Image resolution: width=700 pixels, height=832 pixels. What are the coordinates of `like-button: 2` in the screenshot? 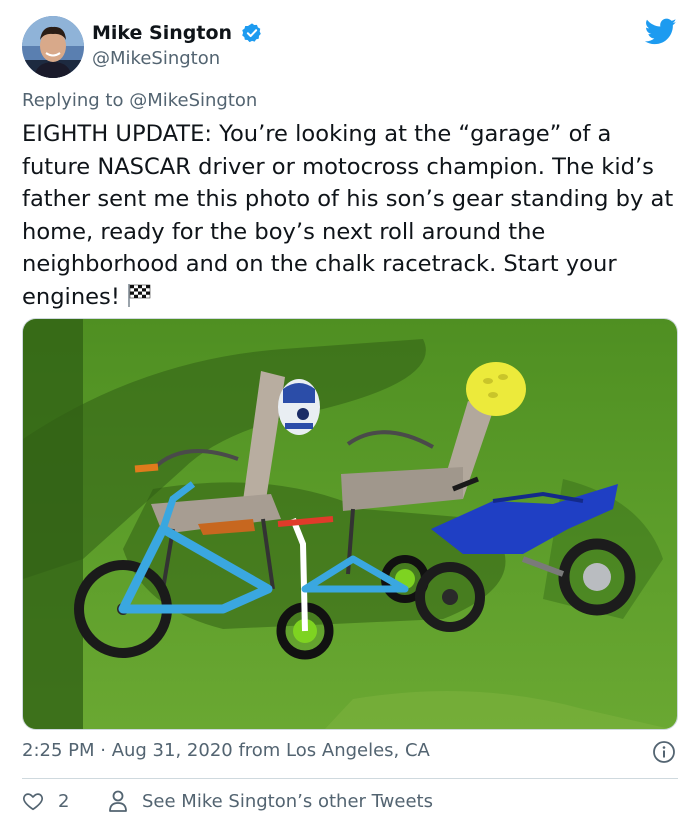 It's located at (45, 801).